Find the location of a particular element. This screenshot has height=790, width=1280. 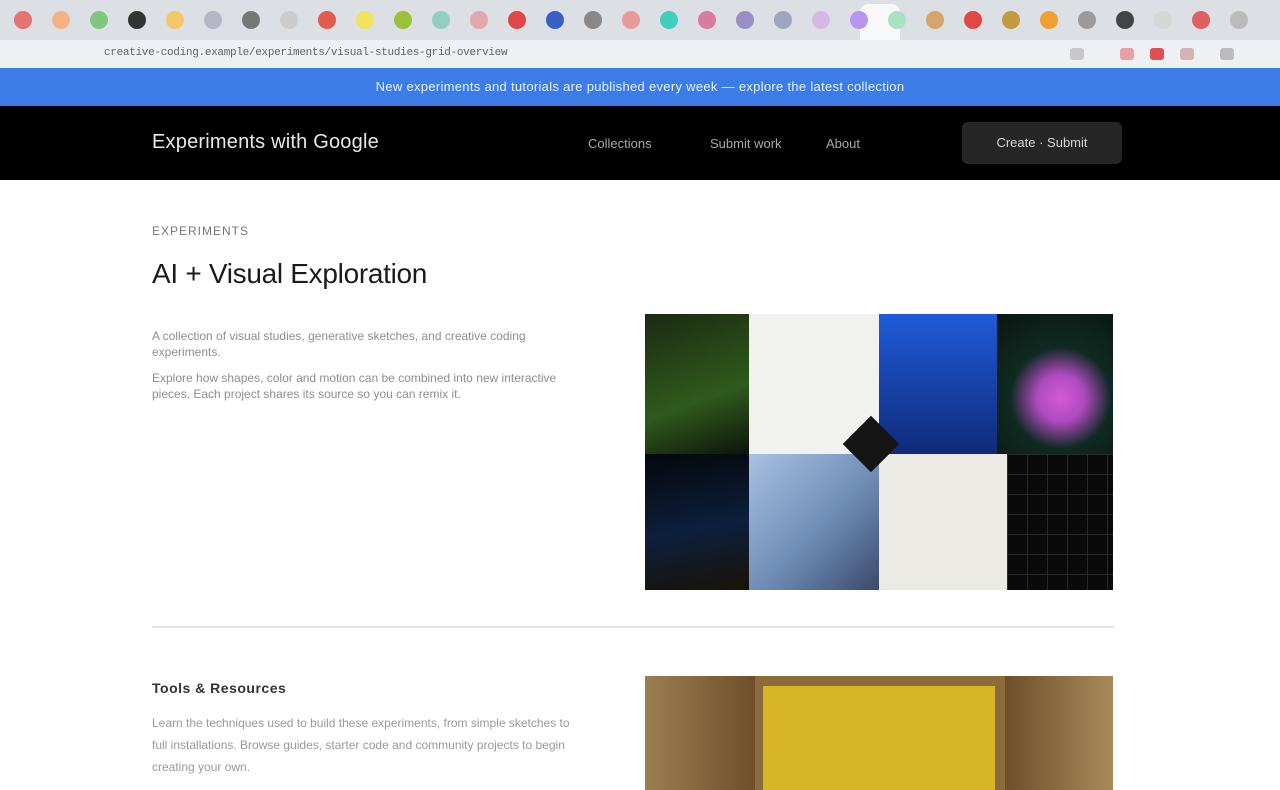

section-eyebrow: EXPERIMENTS is located at coordinates (201, 231).